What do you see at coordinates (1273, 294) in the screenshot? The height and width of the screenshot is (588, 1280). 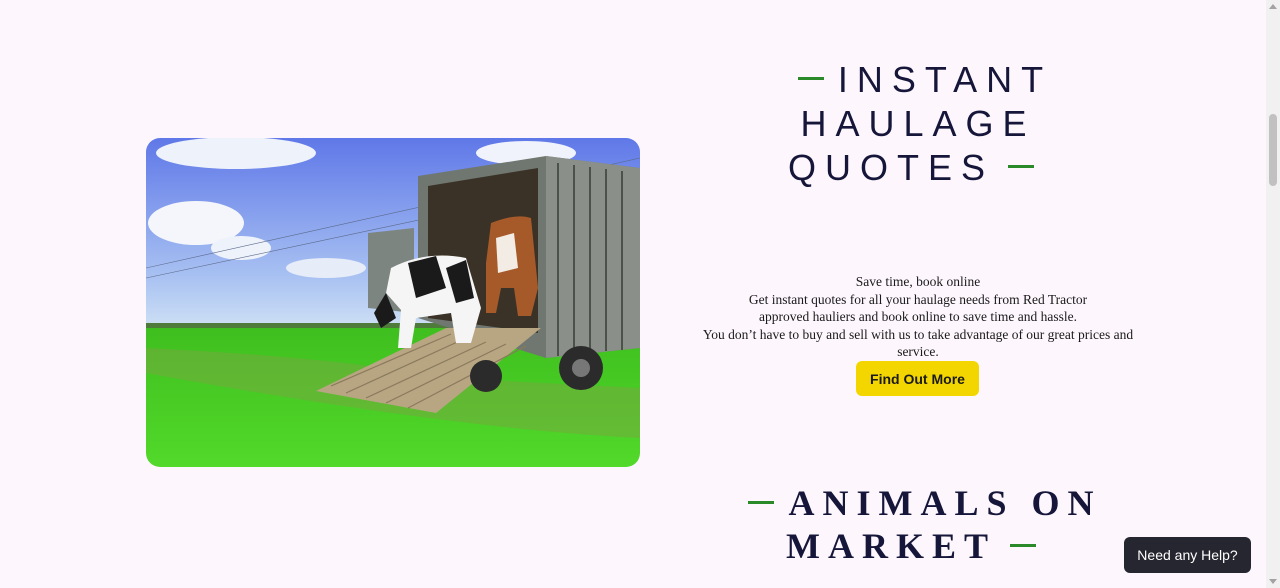 I see `page-scrollbar` at bounding box center [1273, 294].